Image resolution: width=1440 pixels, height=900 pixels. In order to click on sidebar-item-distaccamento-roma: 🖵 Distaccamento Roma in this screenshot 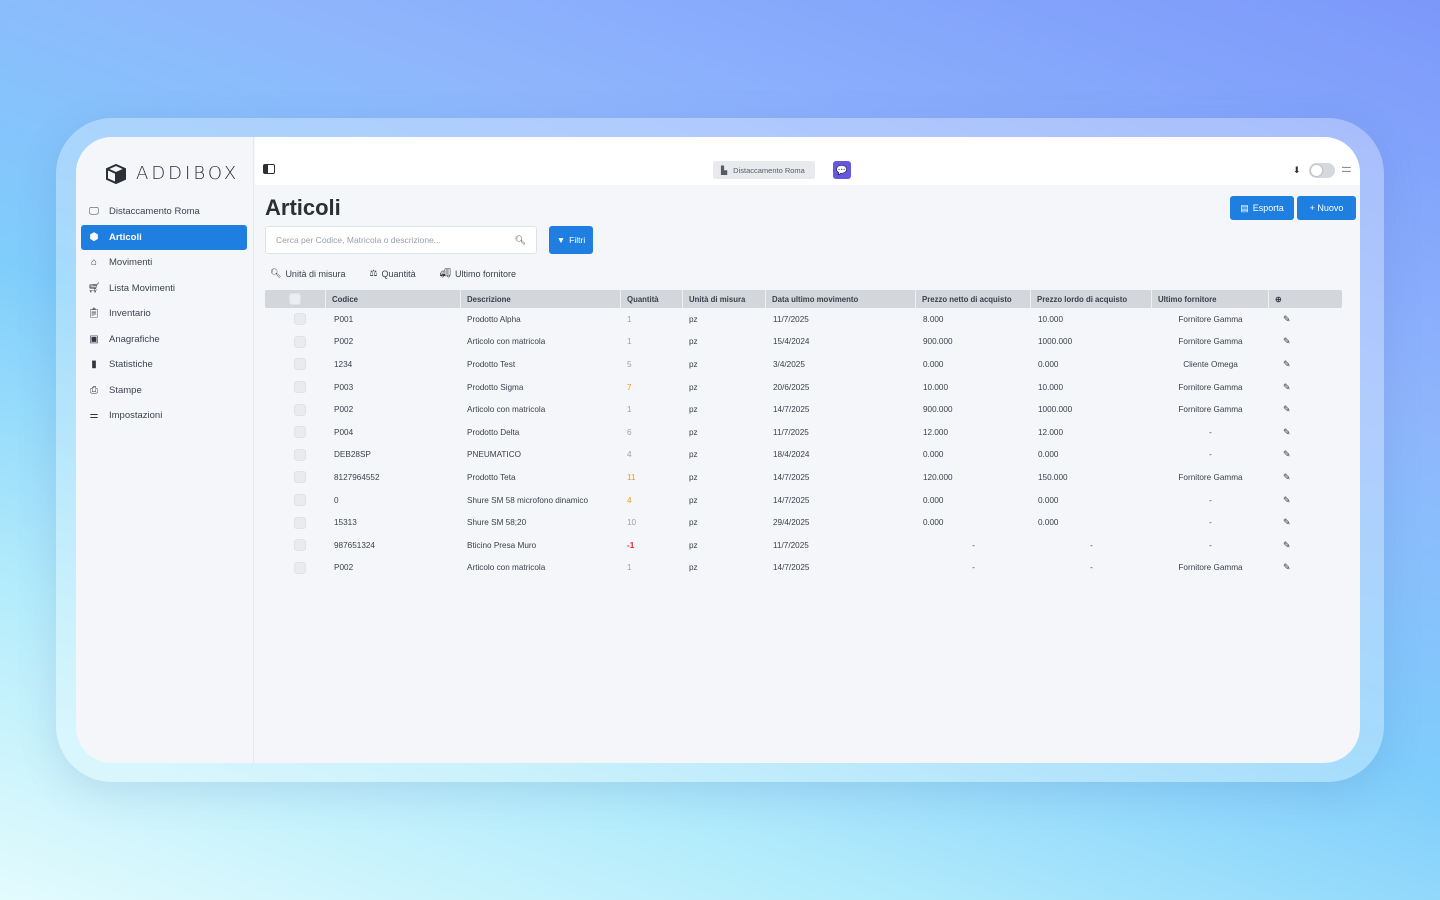, I will do `click(164, 212)`.